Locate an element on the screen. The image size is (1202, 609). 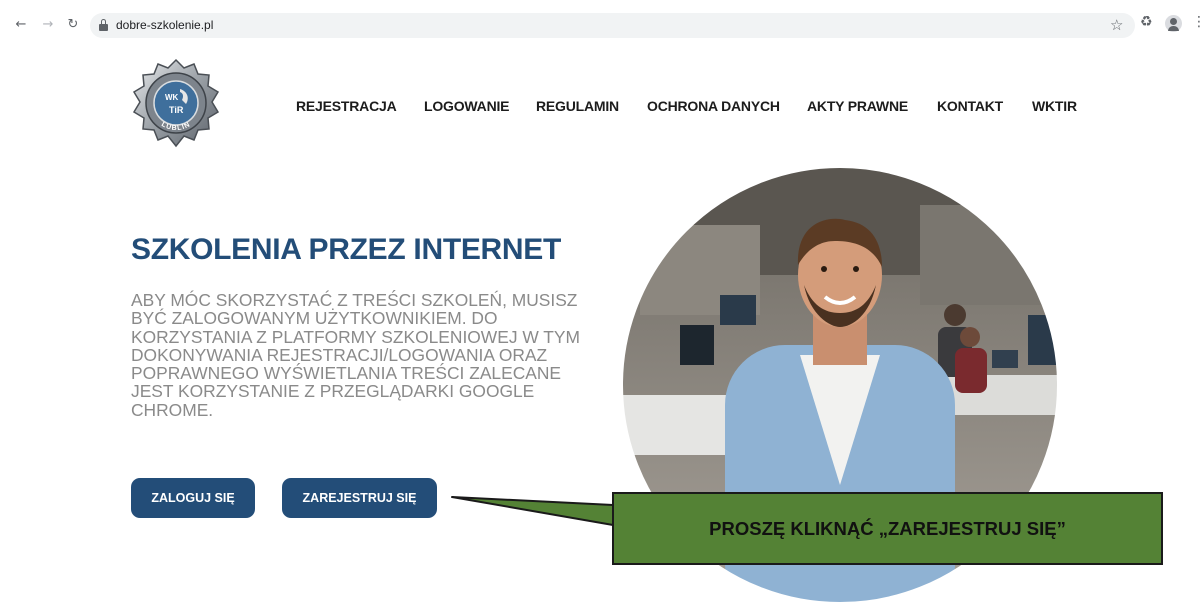
login-button: ZALOGUJ SIĘ is located at coordinates (193, 498).